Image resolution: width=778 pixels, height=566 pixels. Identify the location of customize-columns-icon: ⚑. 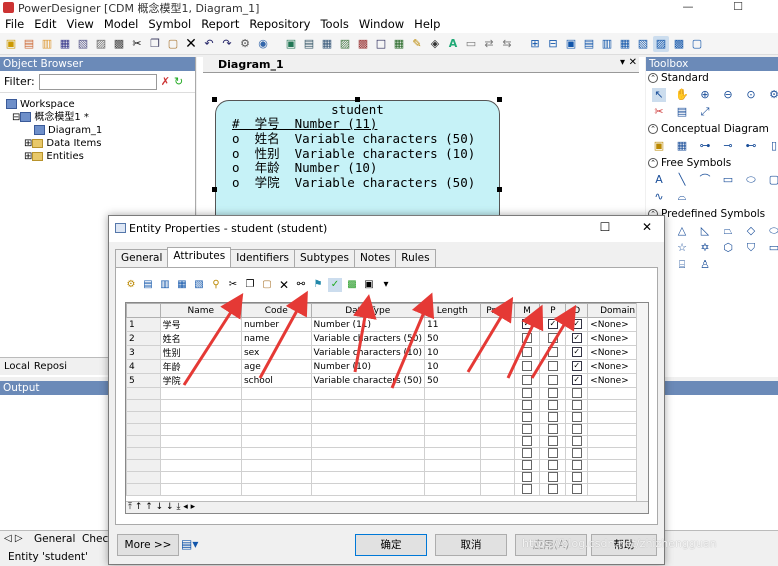
(318, 285).